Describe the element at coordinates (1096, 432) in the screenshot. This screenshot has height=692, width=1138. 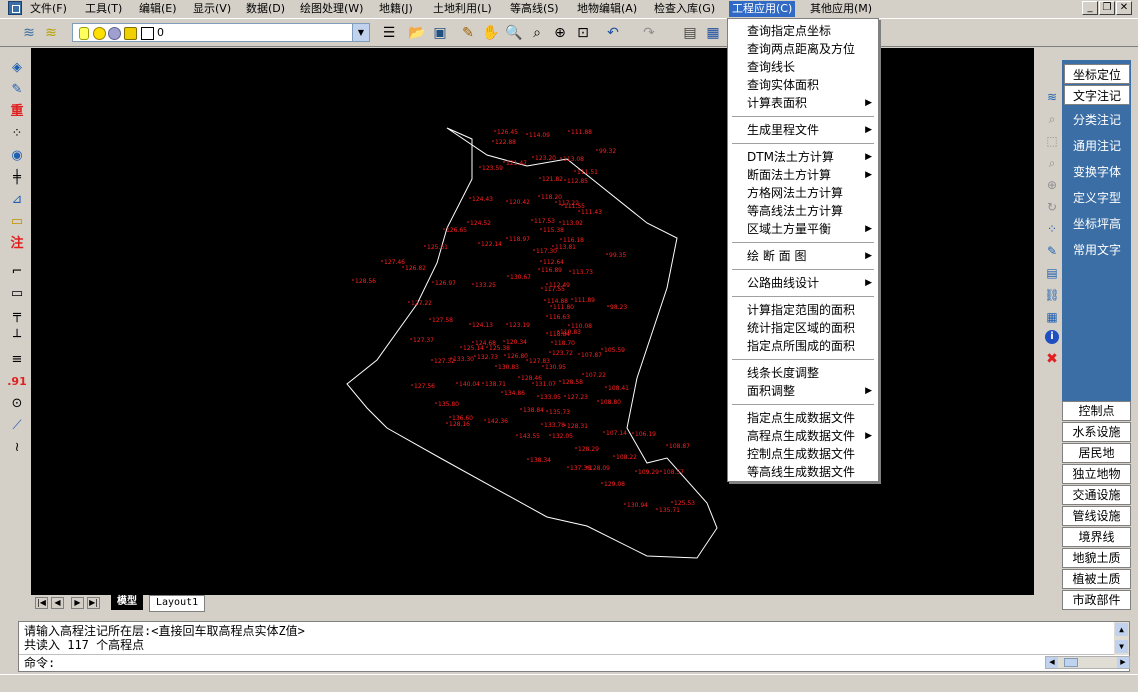
I see `panel-water-facility: 水系设施` at that location.